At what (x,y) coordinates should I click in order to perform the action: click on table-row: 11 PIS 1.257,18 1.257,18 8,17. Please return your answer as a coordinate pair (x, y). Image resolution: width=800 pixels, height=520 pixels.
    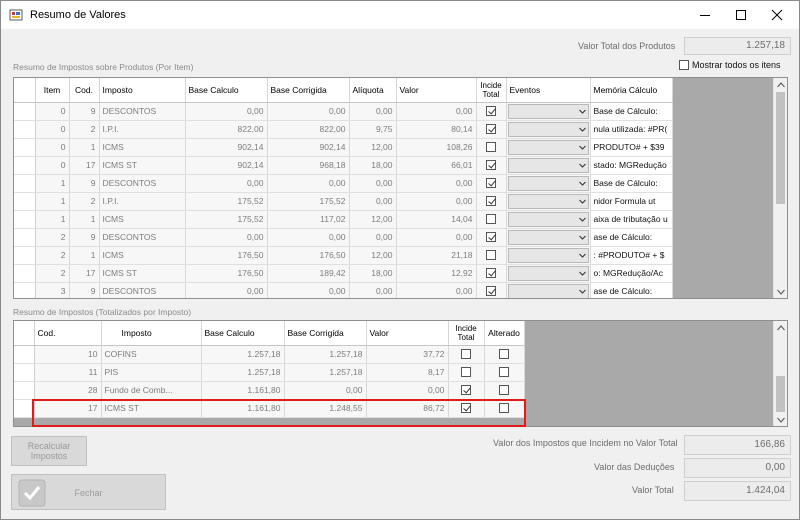
    Looking at the image, I should click on (269, 372).